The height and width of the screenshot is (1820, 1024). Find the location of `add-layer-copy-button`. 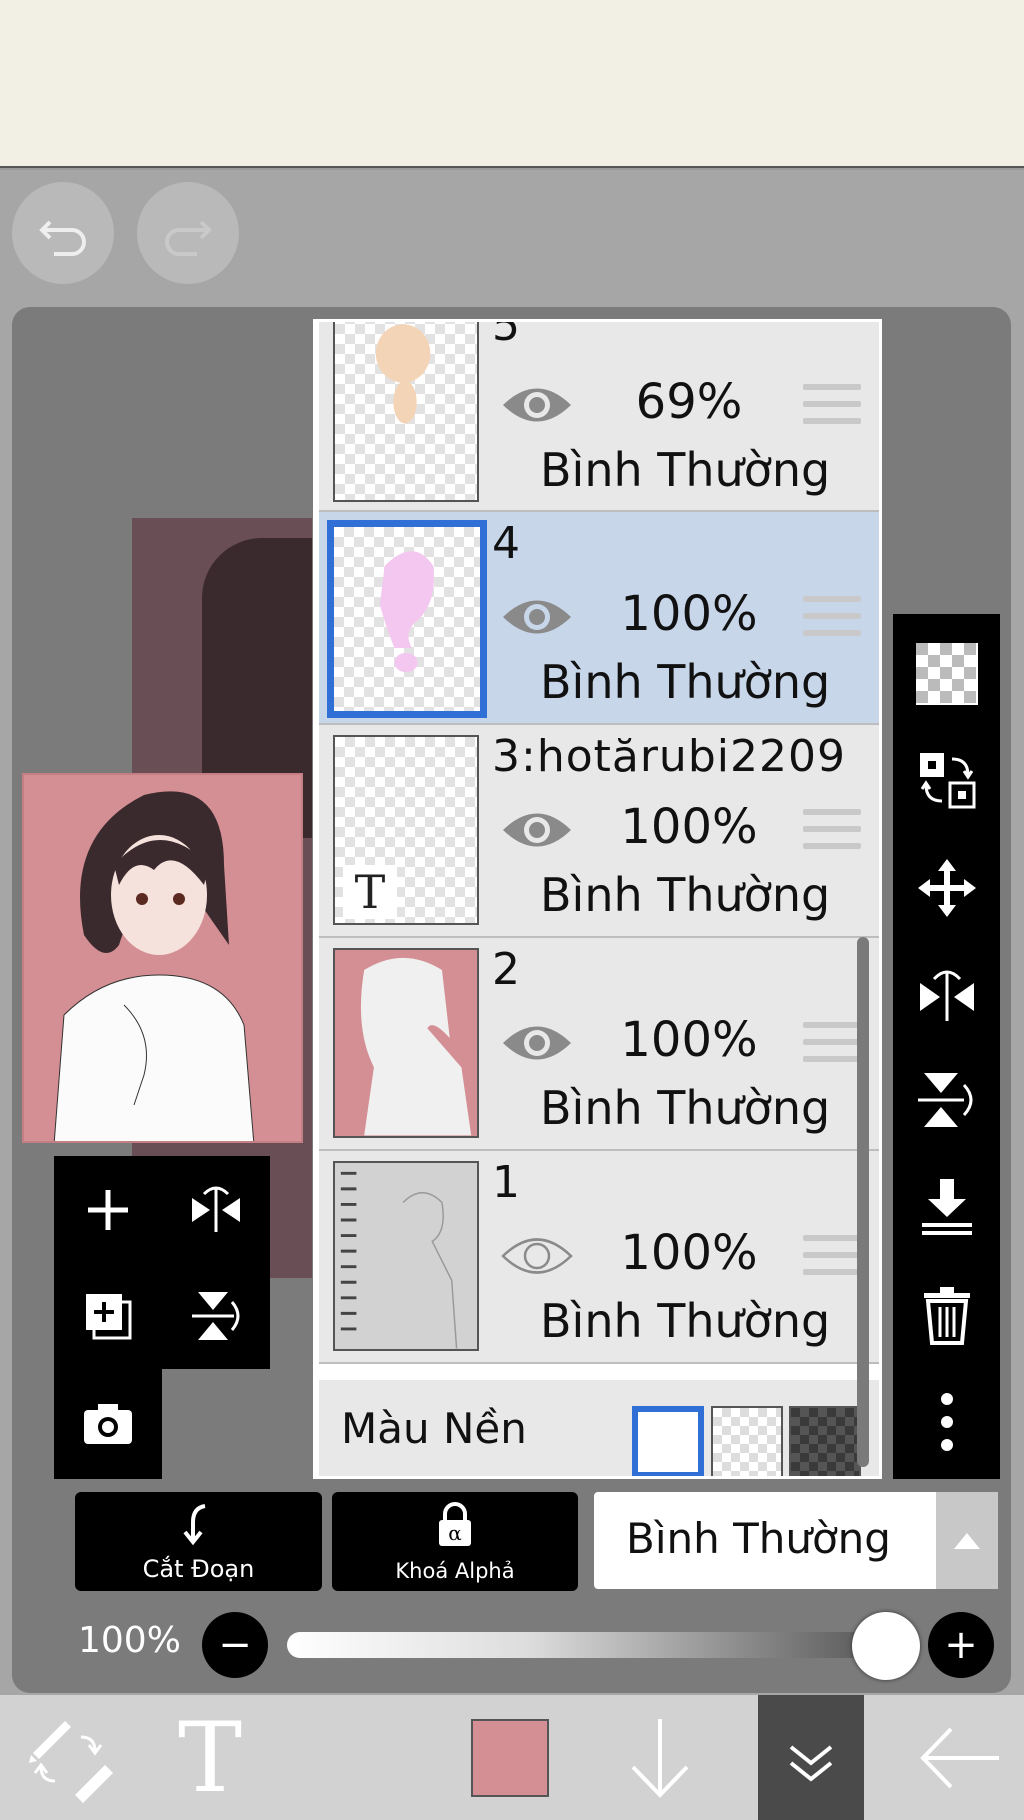

add-layer-copy-button is located at coordinates (108, 1316).